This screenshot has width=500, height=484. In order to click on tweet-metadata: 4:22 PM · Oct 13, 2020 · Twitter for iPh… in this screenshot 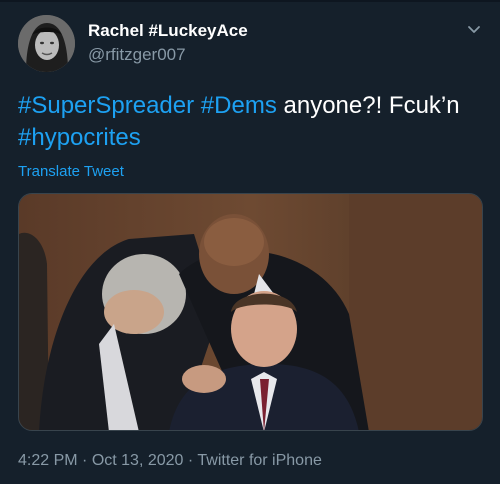, I will do `click(170, 461)`.